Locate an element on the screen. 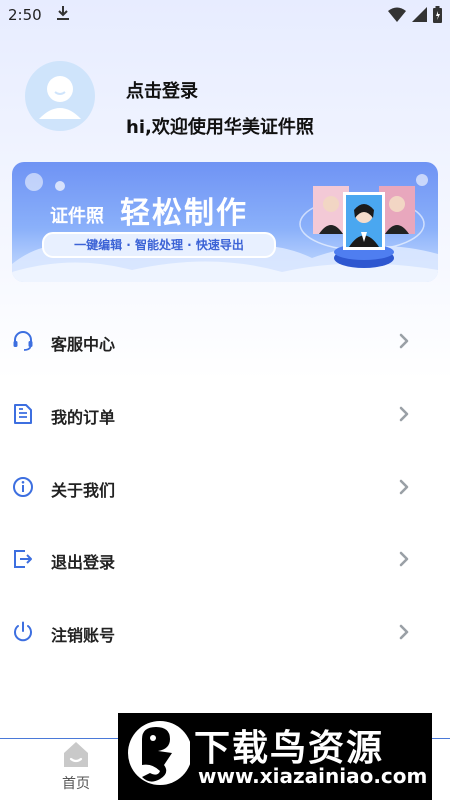 The height and width of the screenshot is (800, 450). menu-label: 注销账号 is located at coordinates (83, 635).